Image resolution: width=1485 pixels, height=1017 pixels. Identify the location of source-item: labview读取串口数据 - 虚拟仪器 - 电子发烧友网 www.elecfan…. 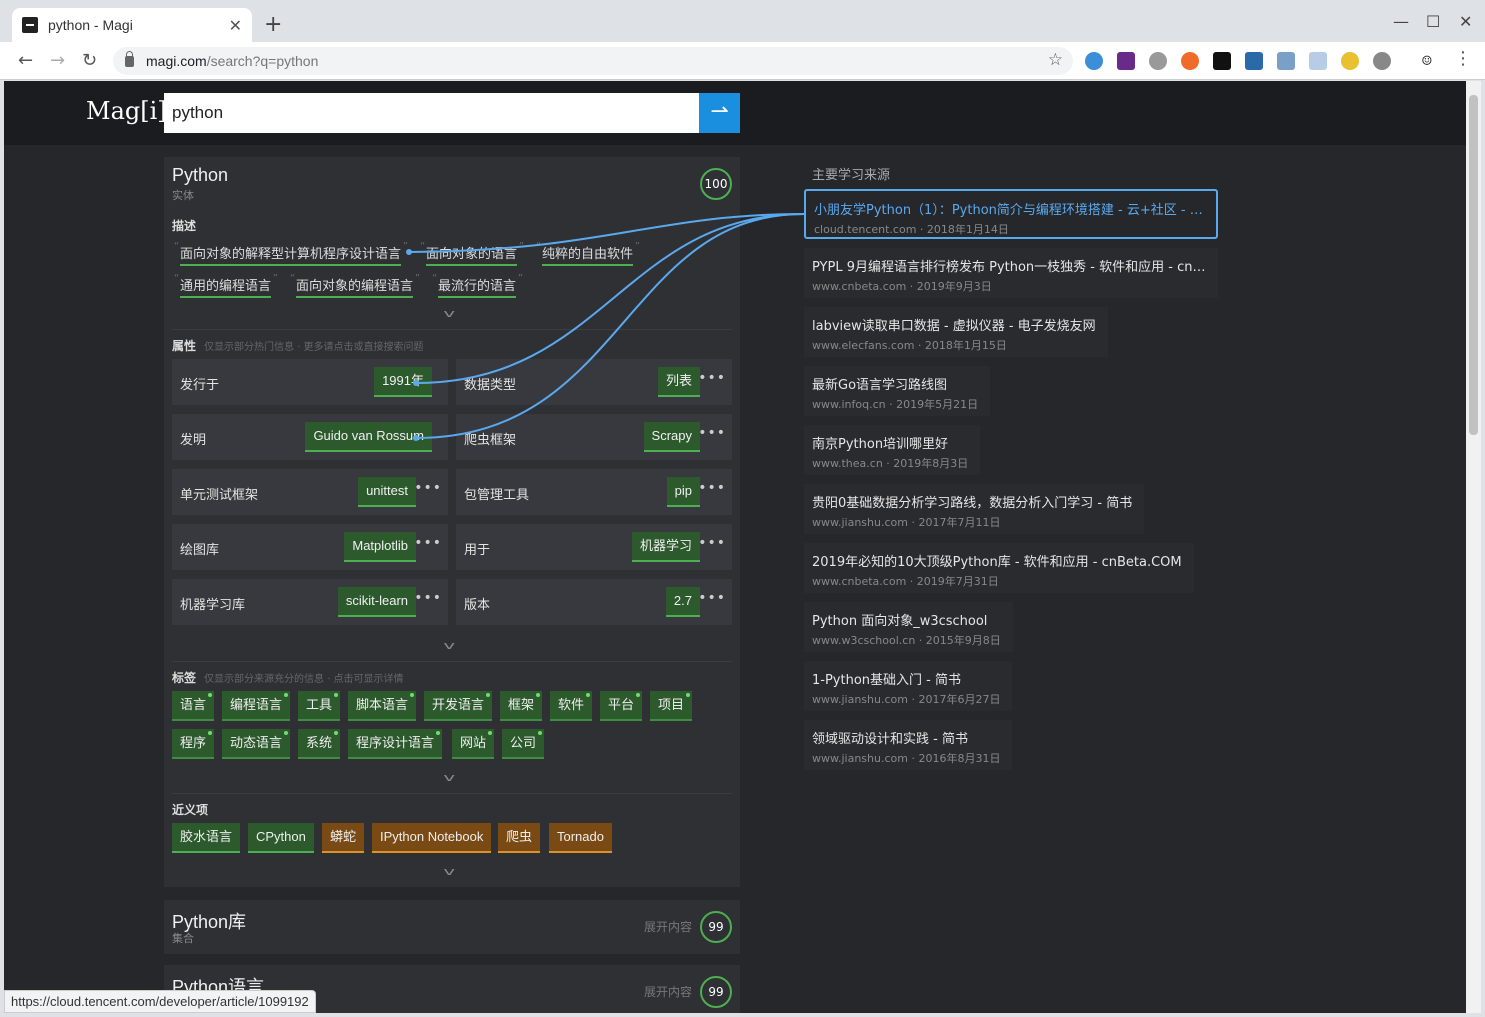
(956, 332).